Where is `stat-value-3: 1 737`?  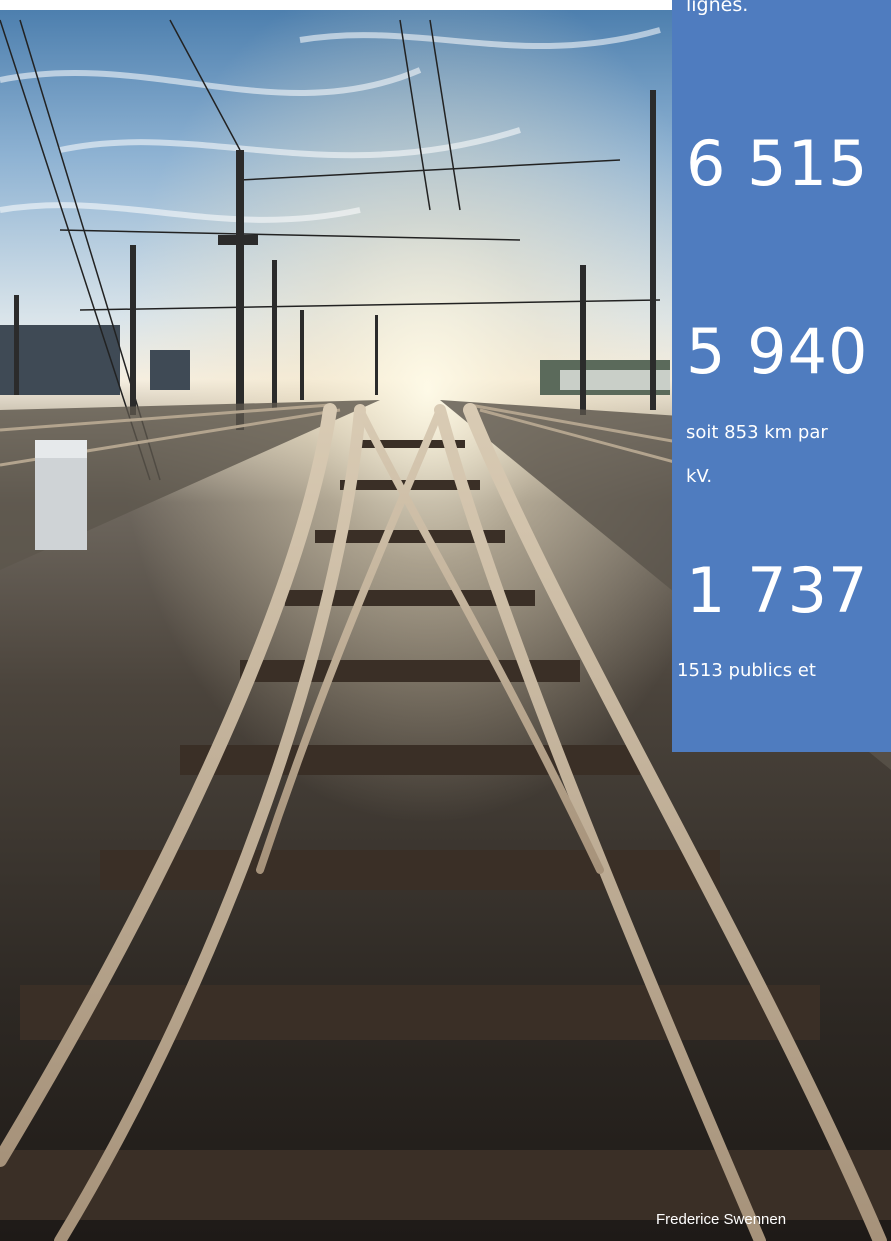 stat-value-3: 1 737 is located at coordinates (777, 590).